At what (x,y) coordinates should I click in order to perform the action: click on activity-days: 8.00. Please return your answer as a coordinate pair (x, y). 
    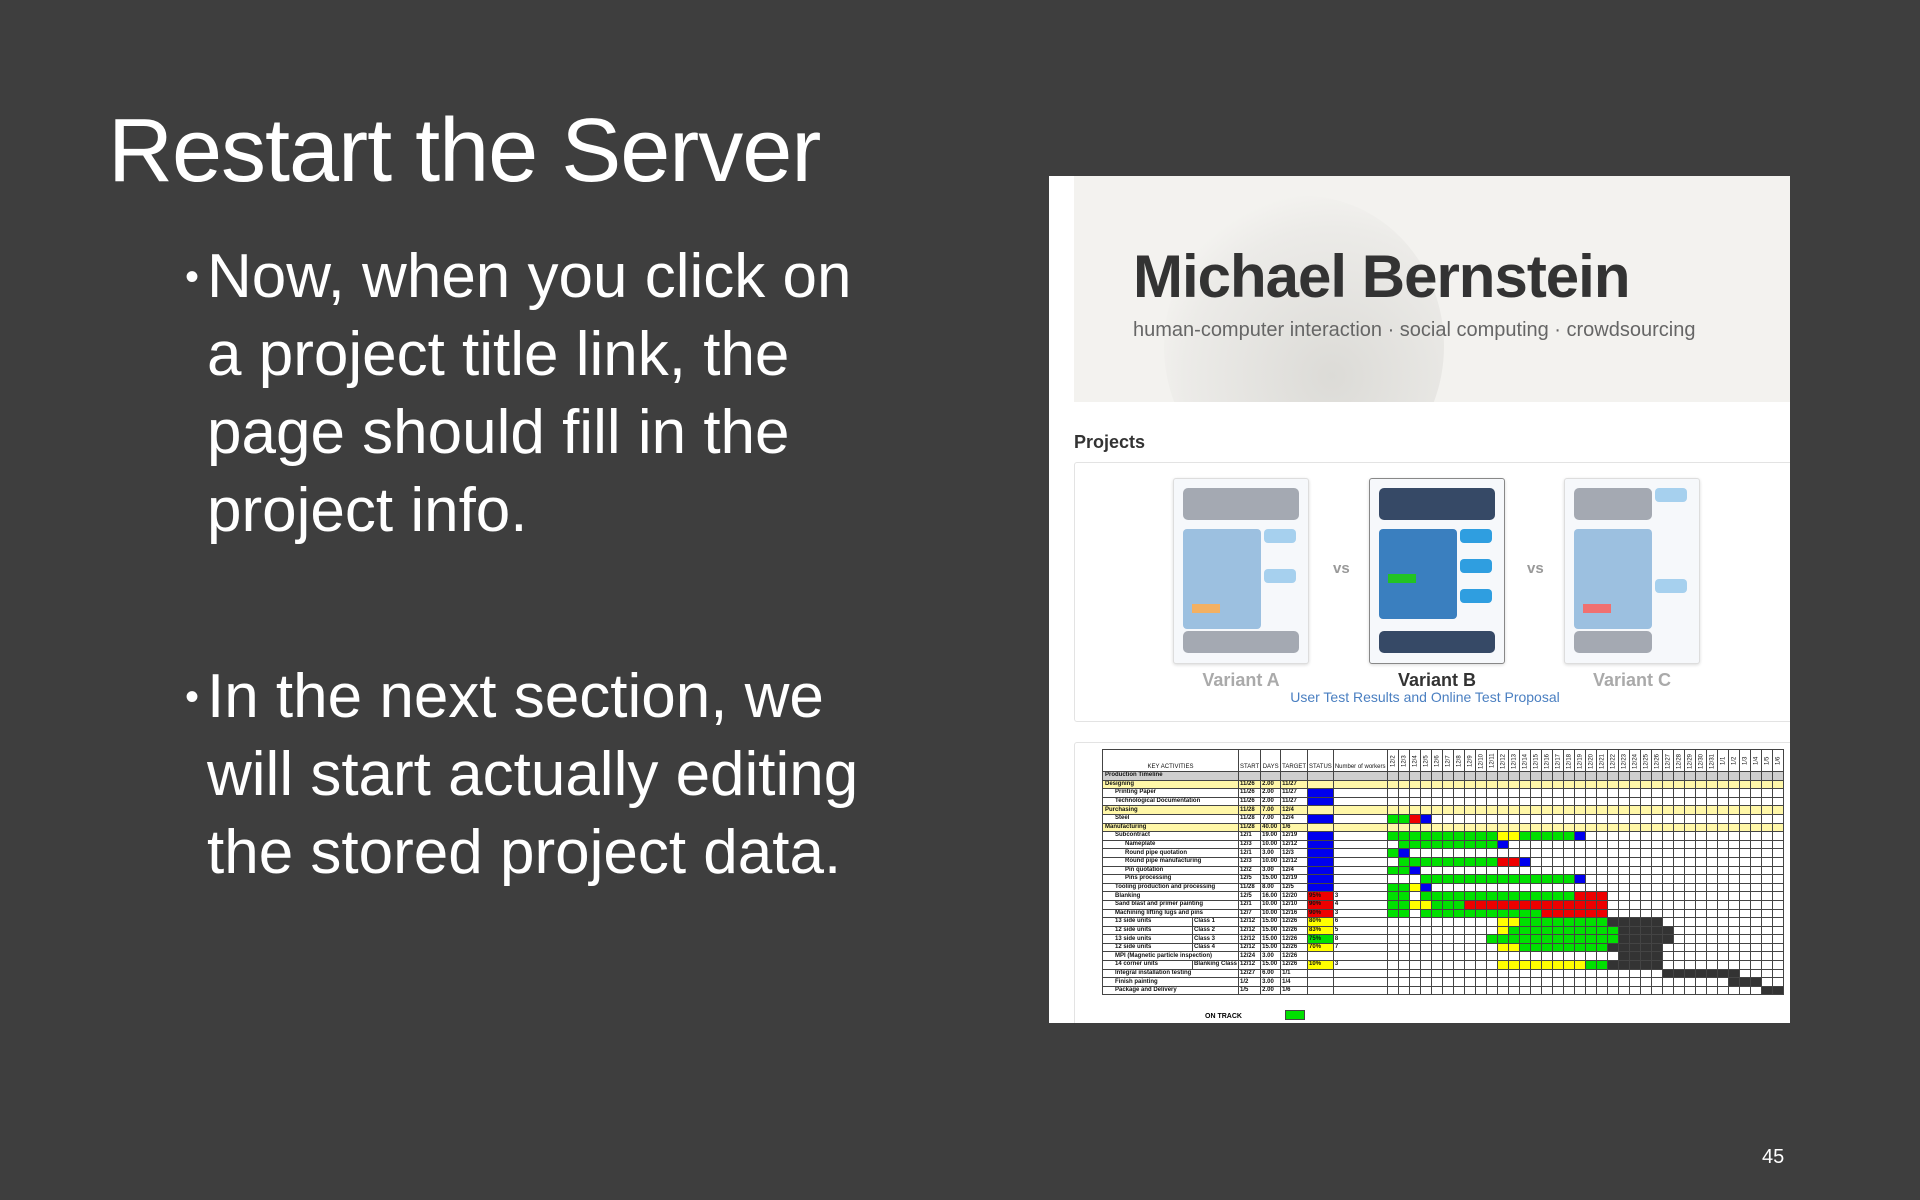
    Looking at the image, I should click on (1271, 887).